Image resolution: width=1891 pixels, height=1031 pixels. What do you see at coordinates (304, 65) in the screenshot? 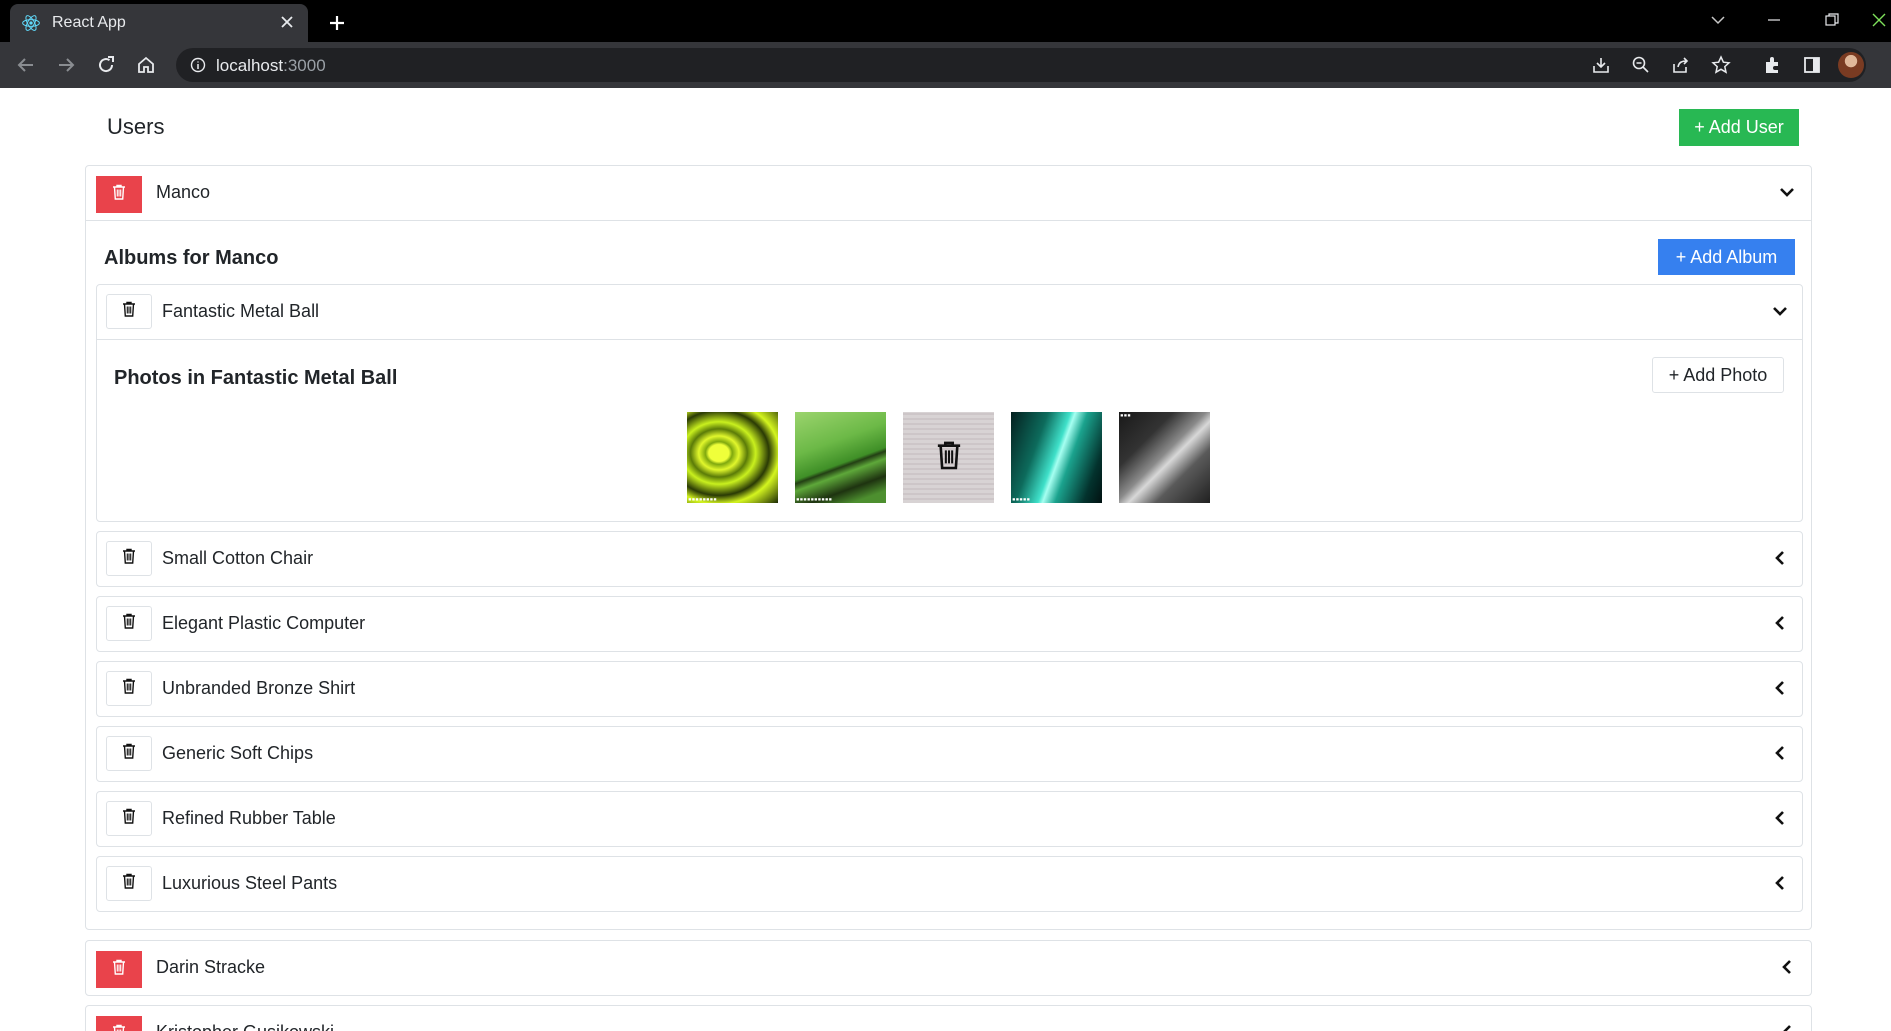
I see `url-port: :3000` at bounding box center [304, 65].